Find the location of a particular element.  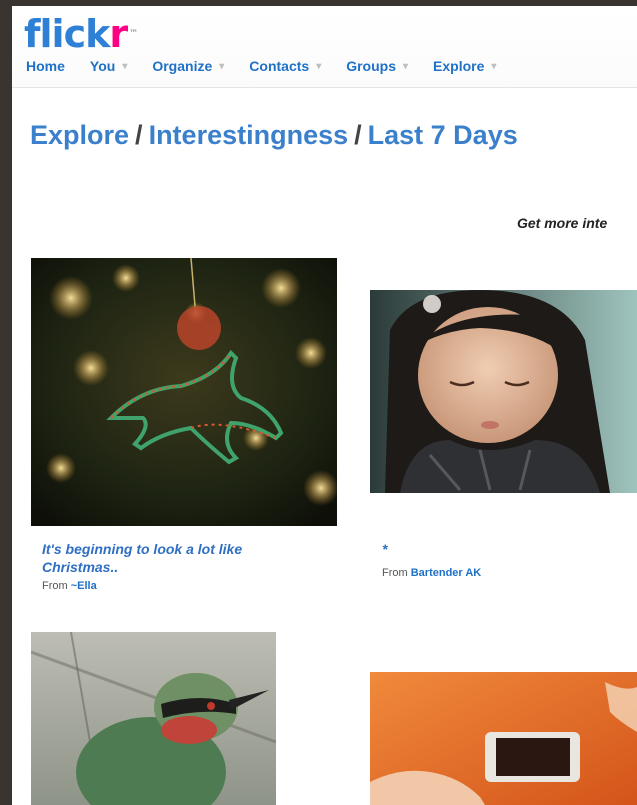

photo-title-line1: * is located at coordinates (385, 549).